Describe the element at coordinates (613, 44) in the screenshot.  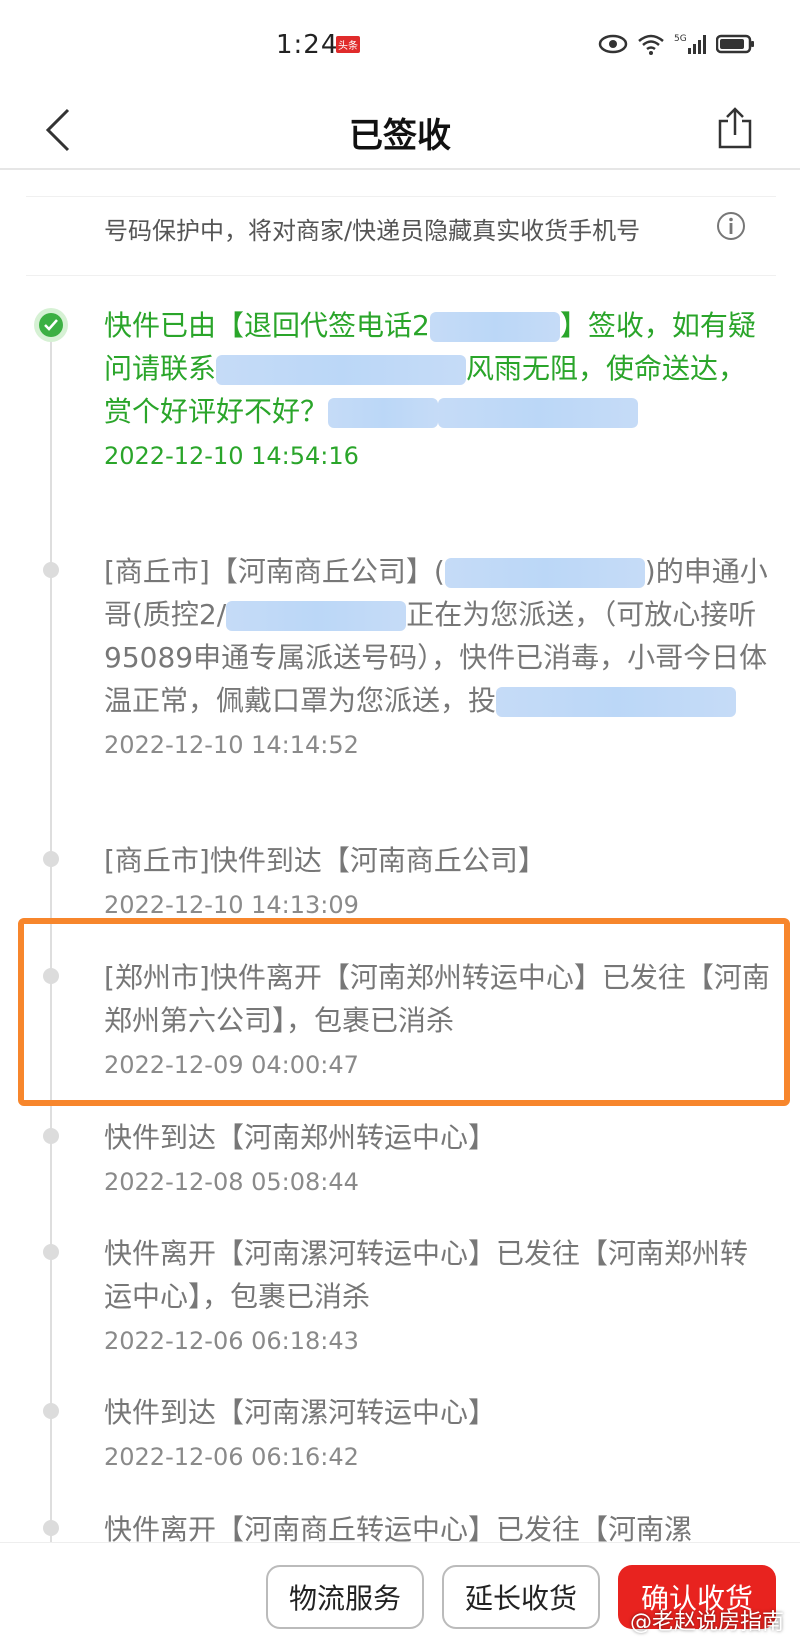
I see `eye-icon` at that location.